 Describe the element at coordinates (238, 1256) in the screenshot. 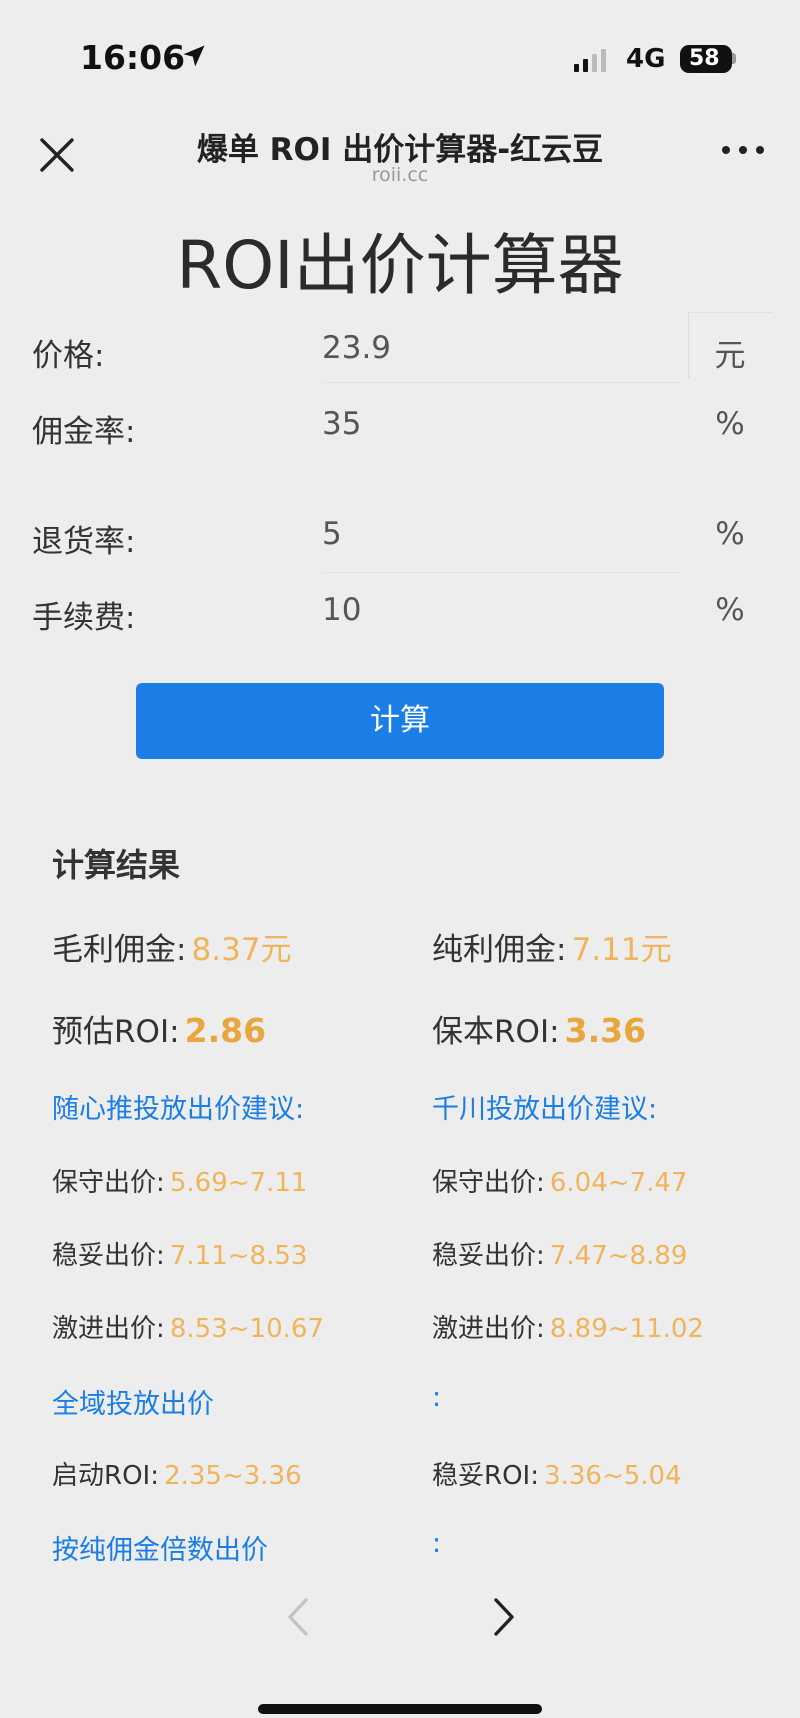

I see `suixin-steady-value: 7.11~8.53` at that location.